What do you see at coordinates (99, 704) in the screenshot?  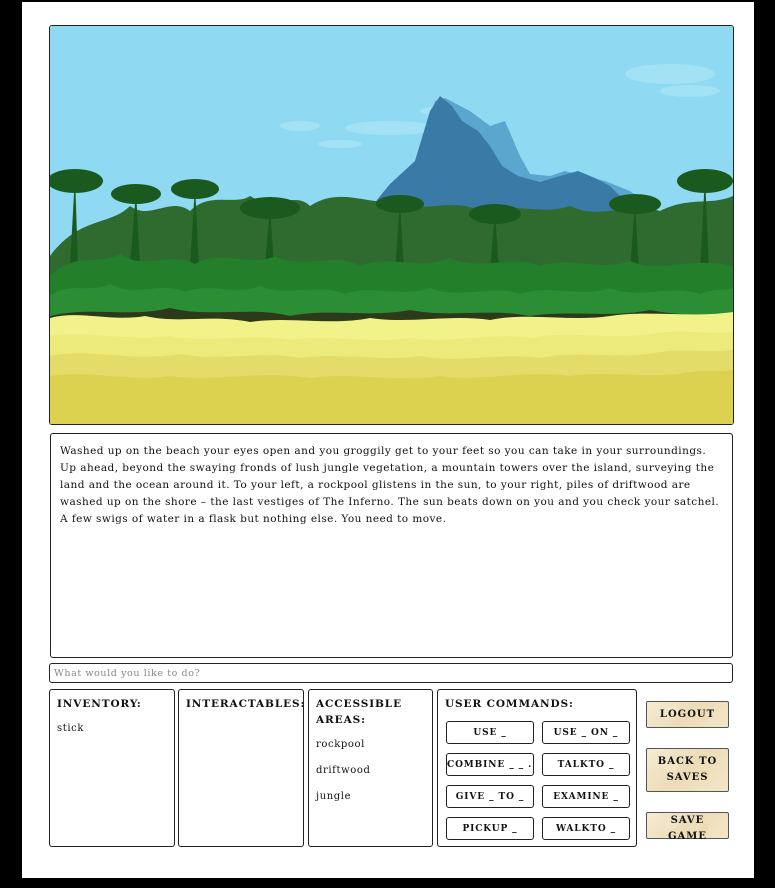 I see `inventory-heading: INVENTORY:` at bounding box center [99, 704].